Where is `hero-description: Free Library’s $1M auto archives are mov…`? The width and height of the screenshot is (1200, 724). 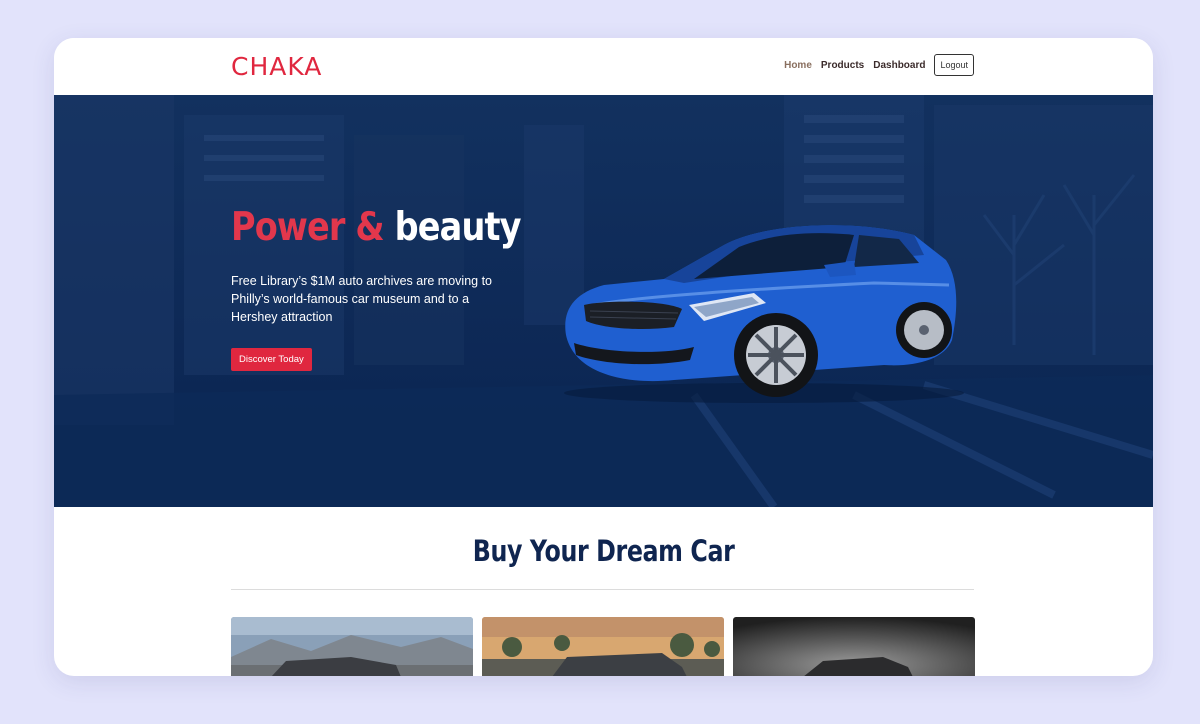
hero-description: Free Library’s $1M auto archives are mov… is located at coordinates (361, 299).